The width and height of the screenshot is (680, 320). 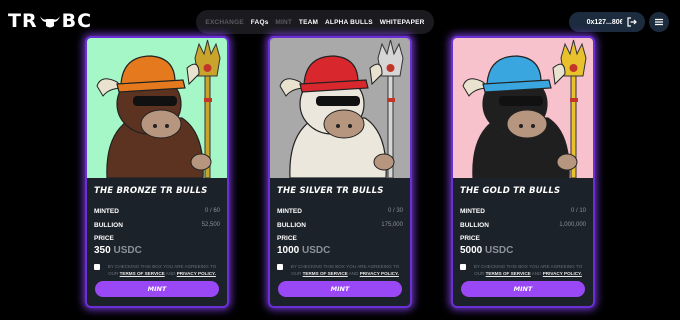 I want to click on card-title: THE SILVER TR BULLS, so click(x=330, y=191).